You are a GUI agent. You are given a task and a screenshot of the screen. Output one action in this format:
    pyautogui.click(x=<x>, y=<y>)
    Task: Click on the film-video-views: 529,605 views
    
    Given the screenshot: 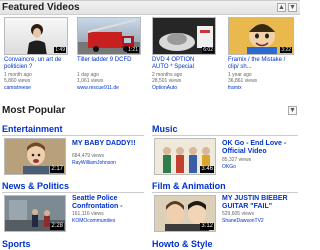 What is the action you would take?
    pyautogui.click(x=238, y=214)
    